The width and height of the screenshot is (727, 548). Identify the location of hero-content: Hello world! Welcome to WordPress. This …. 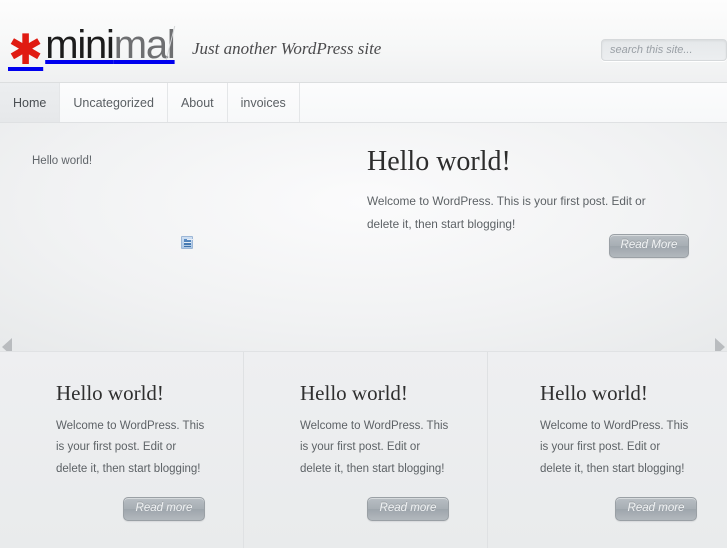
(532, 191).